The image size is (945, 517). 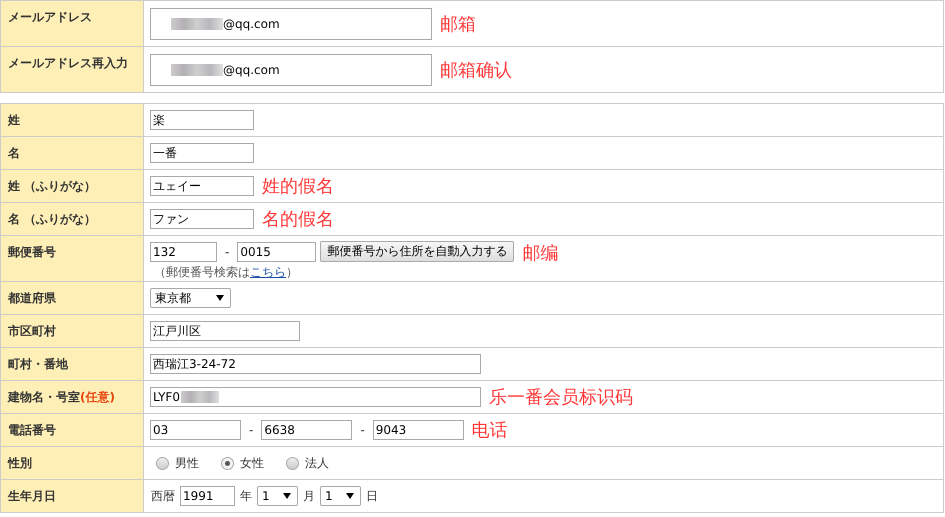 I want to click on field-label: メールアドレス, so click(x=50, y=17).